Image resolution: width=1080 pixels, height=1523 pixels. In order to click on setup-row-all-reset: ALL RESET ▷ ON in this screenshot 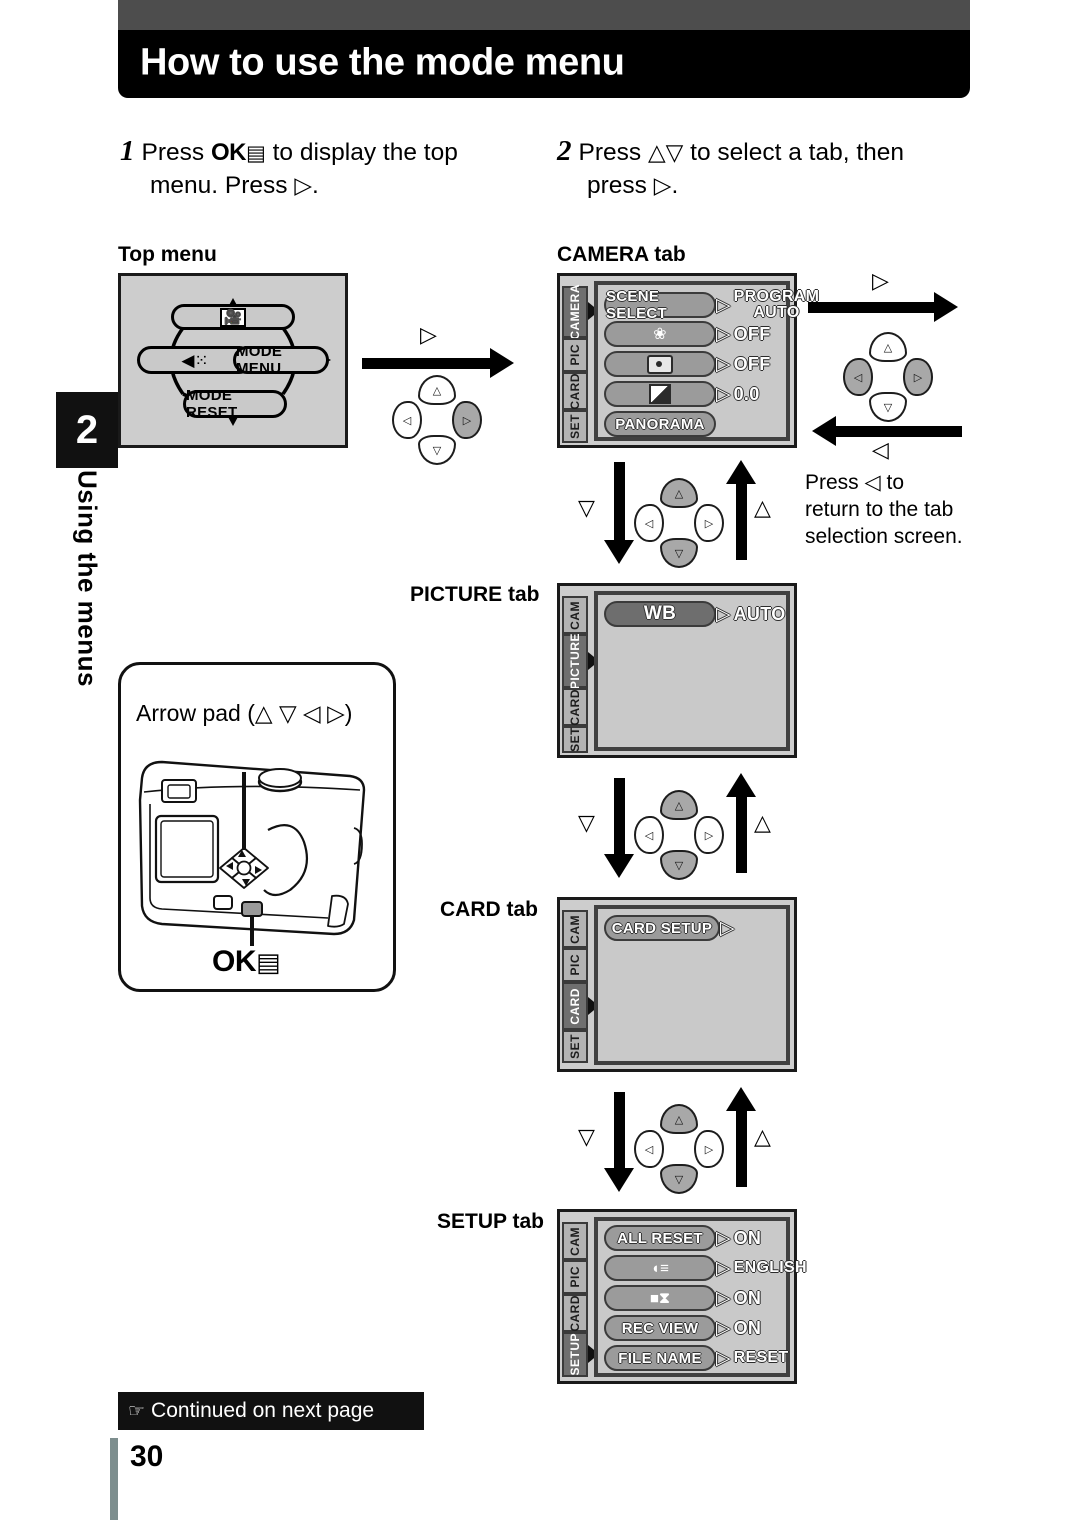, I will do `click(682, 1238)`.